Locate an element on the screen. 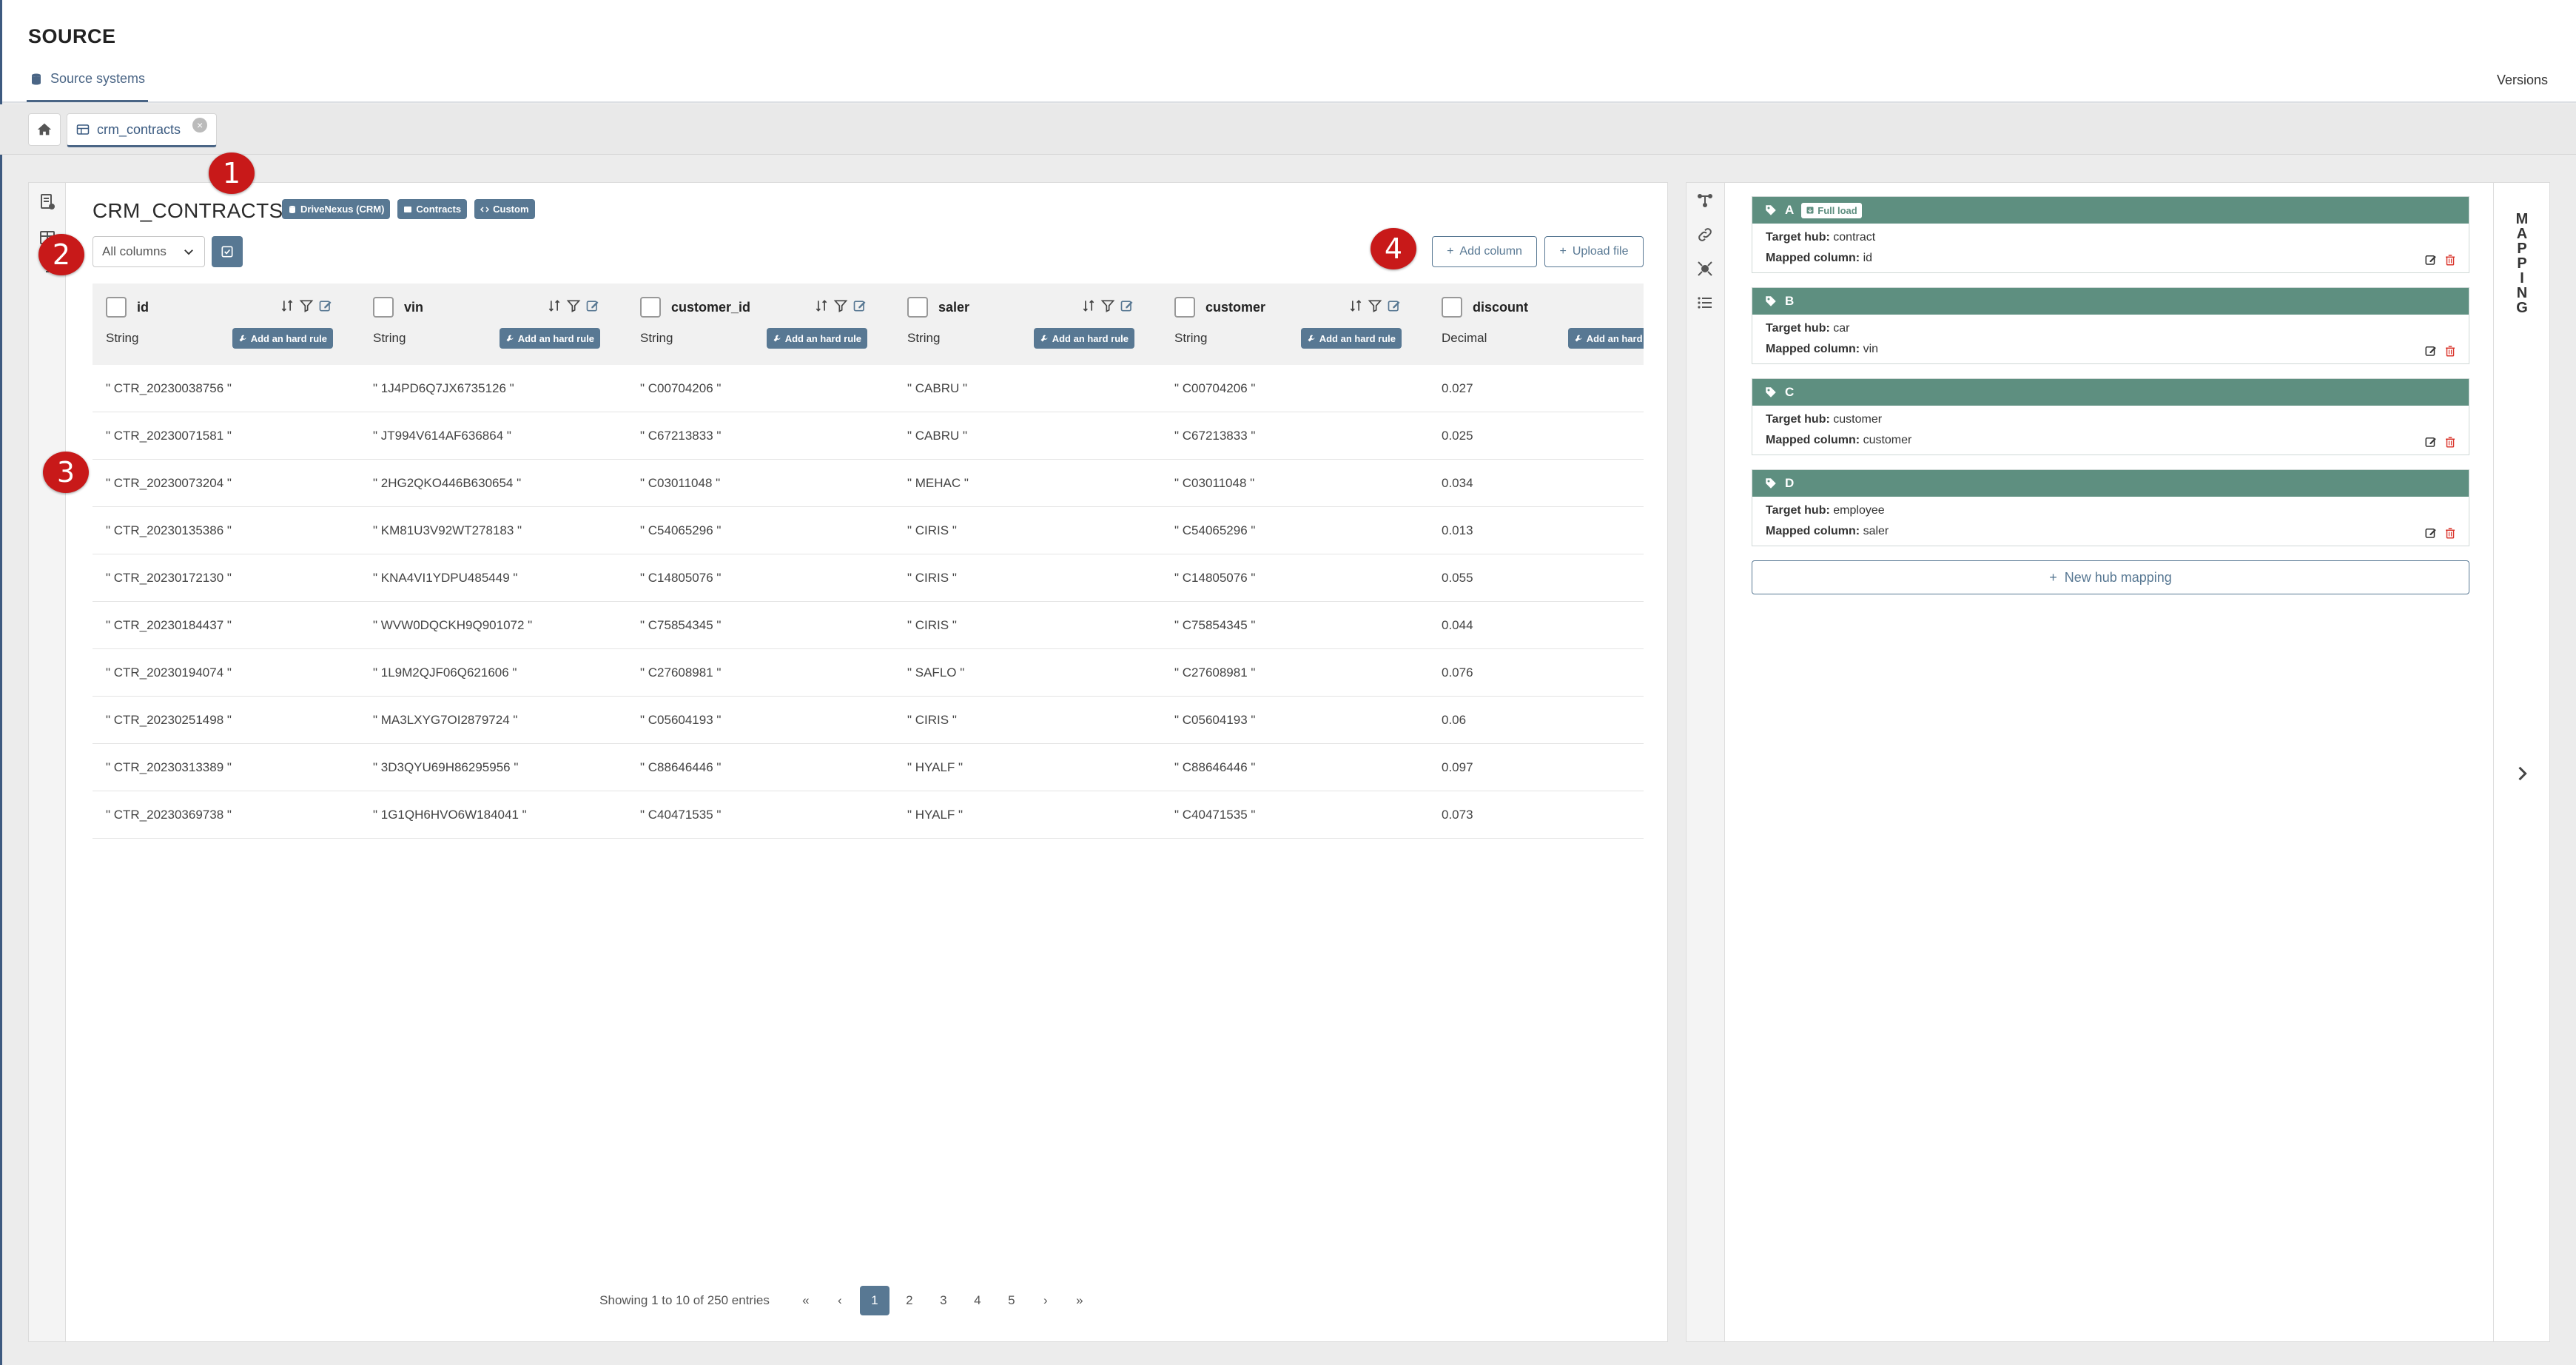  page-button-1: 1 is located at coordinates (874, 1300).